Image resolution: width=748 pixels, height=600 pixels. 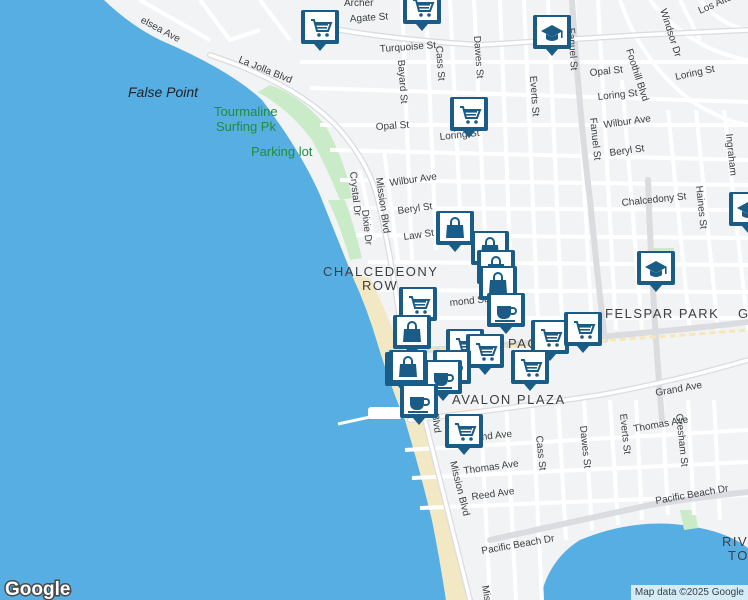 I want to click on google-logo: Google, so click(x=38, y=589).